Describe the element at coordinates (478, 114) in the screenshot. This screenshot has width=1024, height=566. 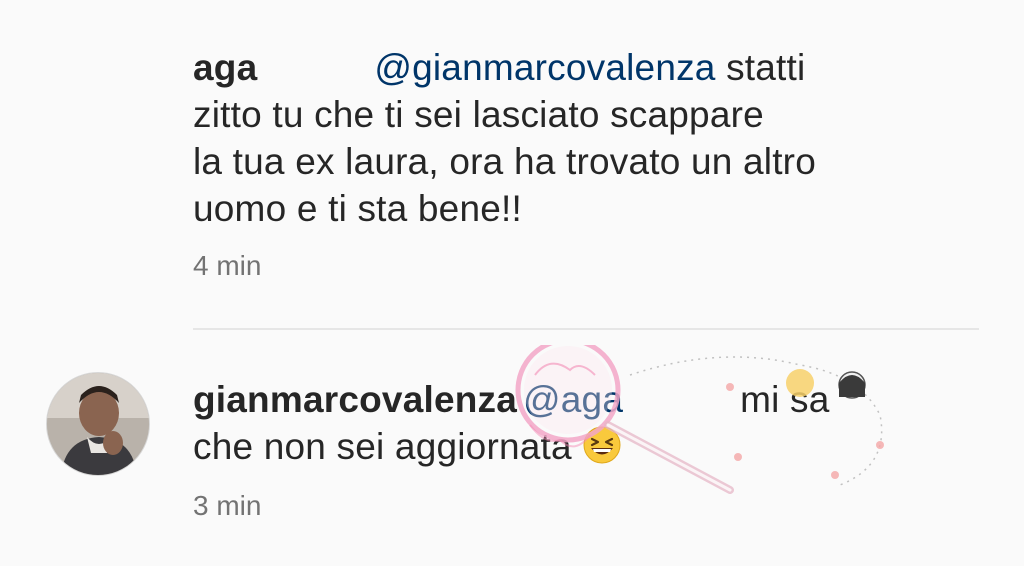
I see `comment-text: zitto tu che ti sei lasciato scappare` at that location.